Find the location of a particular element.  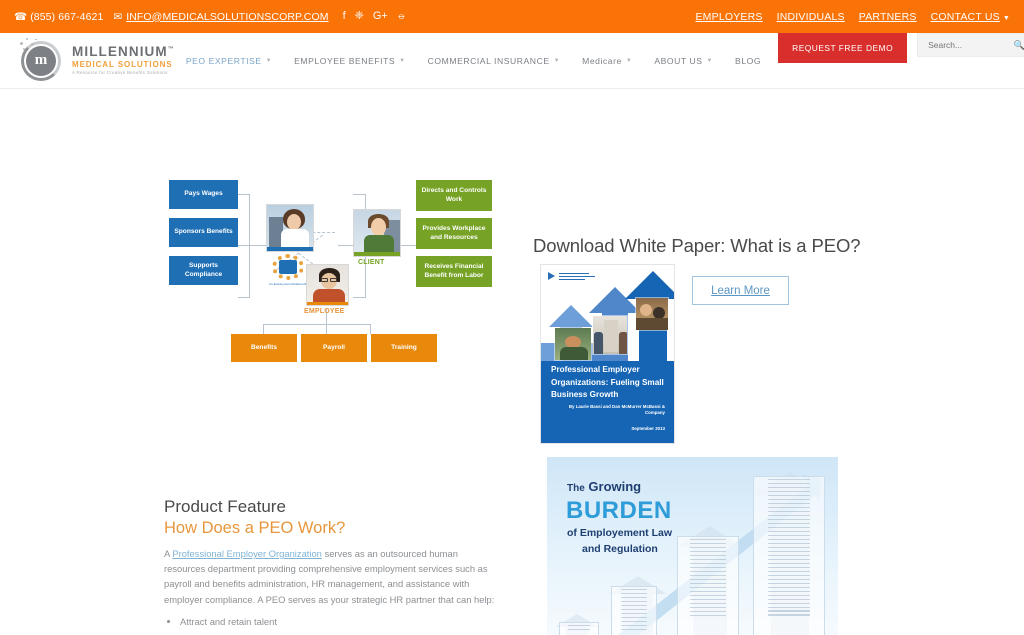

regulation-column-1940 is located at coordinates (634, 610).